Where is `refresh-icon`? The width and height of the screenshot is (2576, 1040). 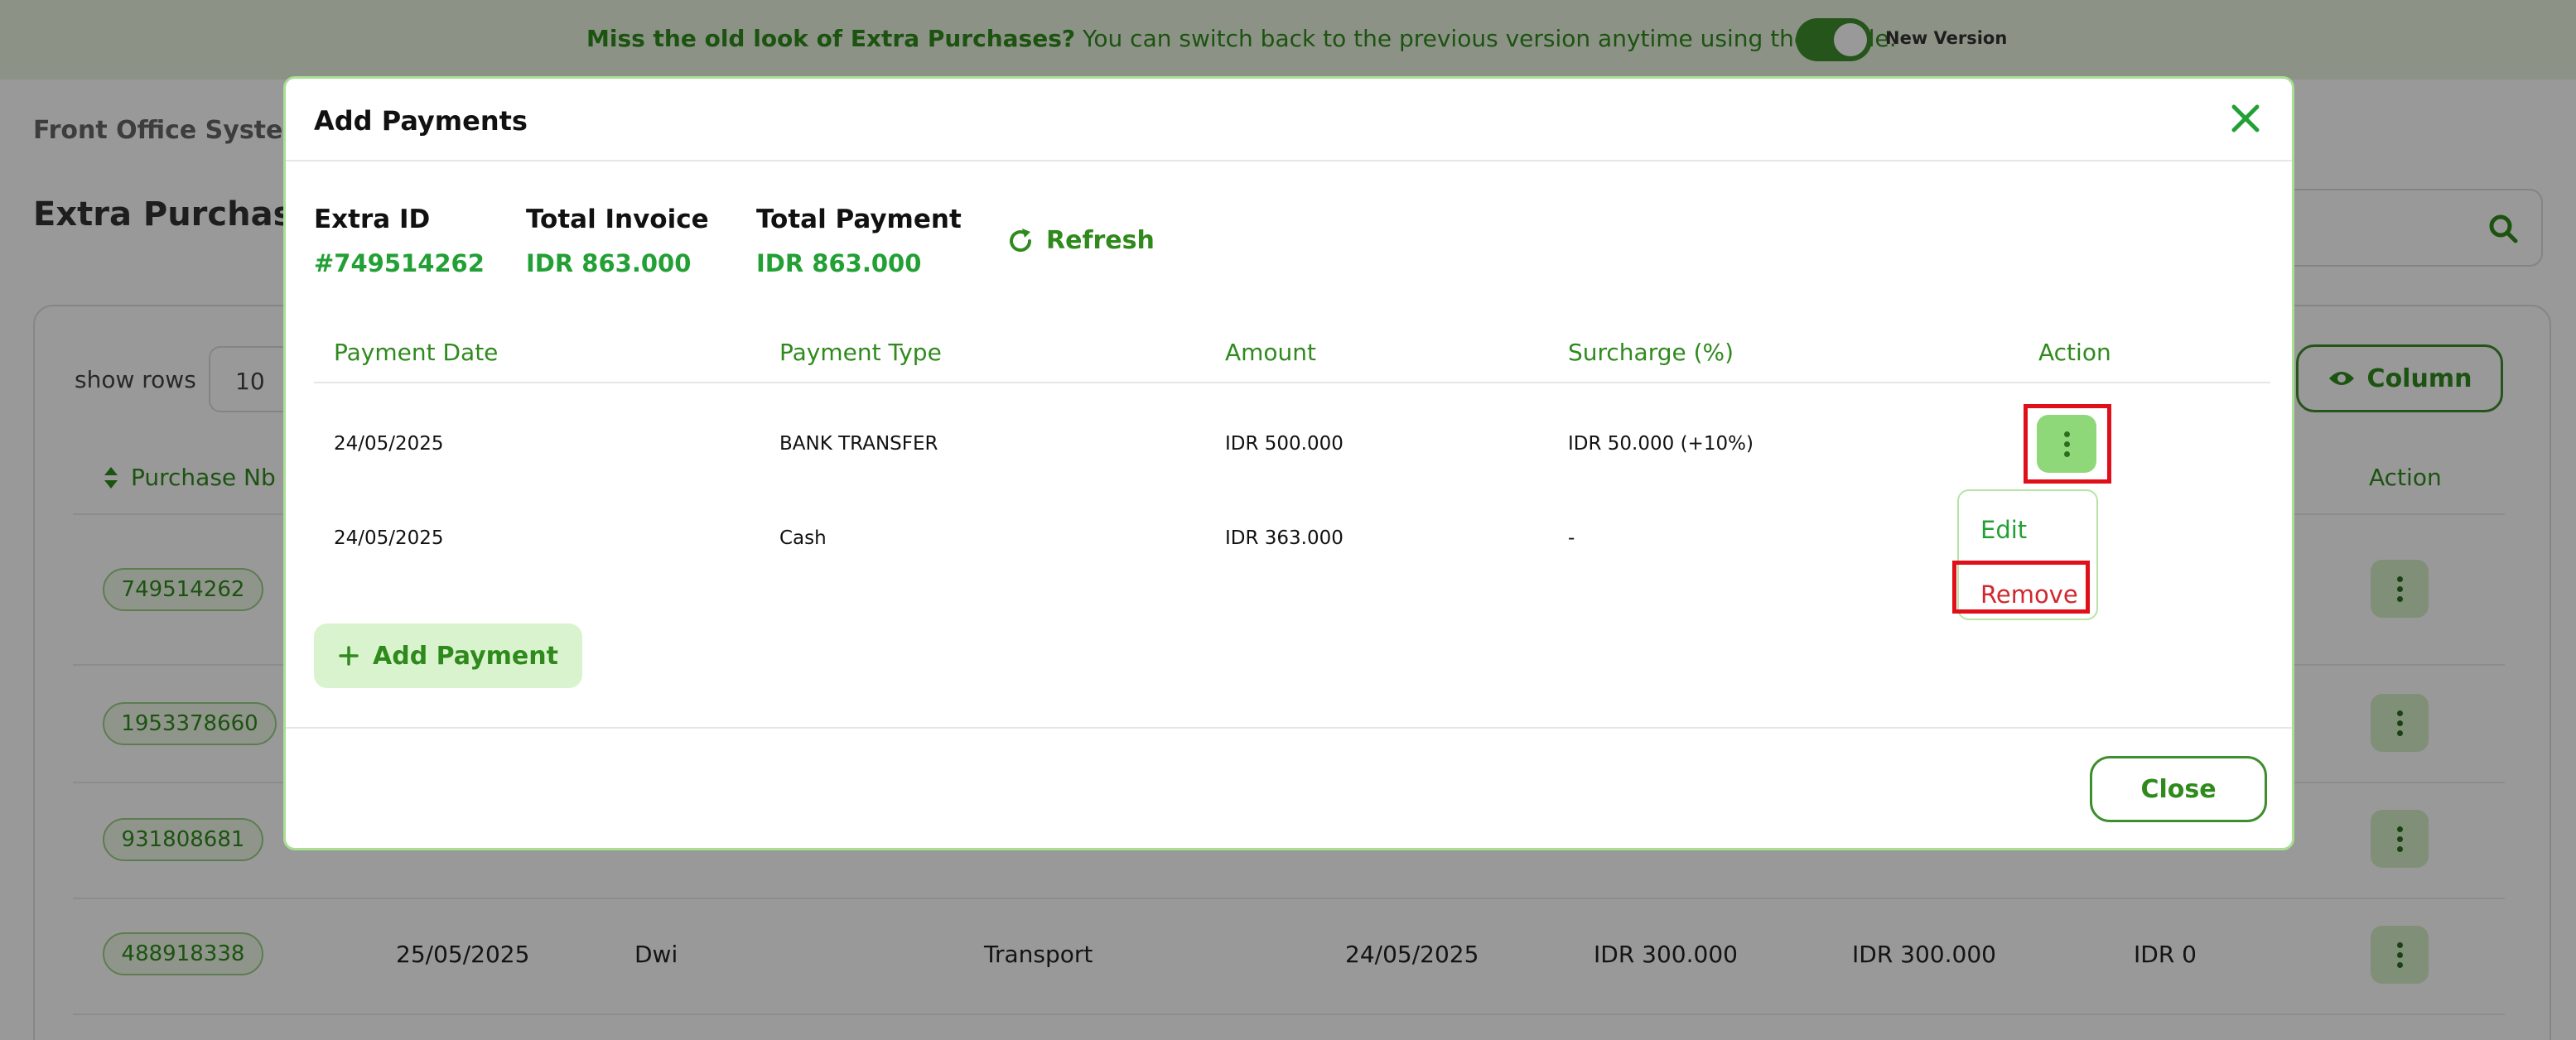
refresh-icon is located at coordinates (1021, 240).